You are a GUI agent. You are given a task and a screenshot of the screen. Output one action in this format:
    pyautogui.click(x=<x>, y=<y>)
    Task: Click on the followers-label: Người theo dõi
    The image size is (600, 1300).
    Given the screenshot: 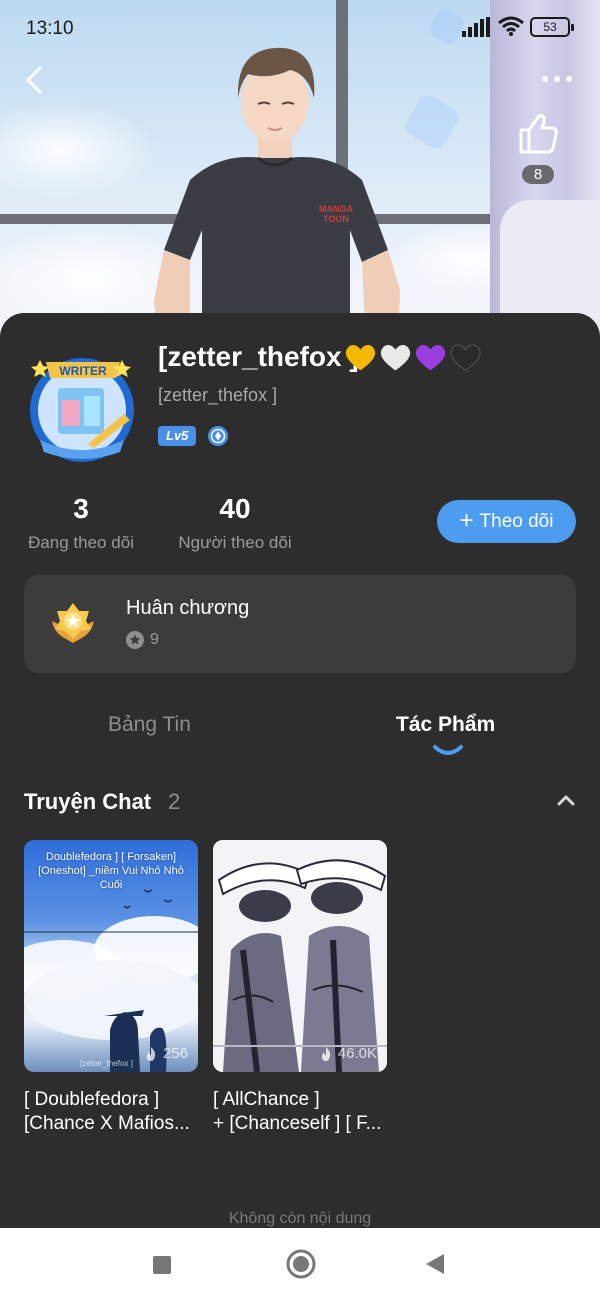 What is the action you would take?
    pyautogui.click(x=235, y=542)
    